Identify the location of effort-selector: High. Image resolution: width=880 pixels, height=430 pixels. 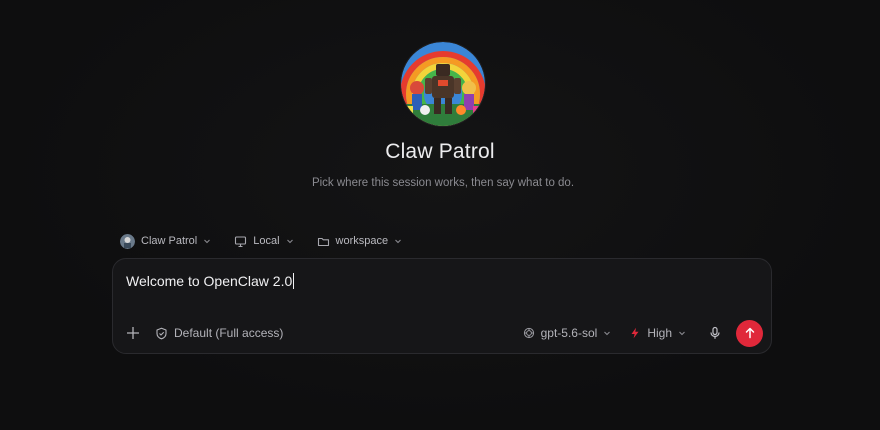
(657, 333).